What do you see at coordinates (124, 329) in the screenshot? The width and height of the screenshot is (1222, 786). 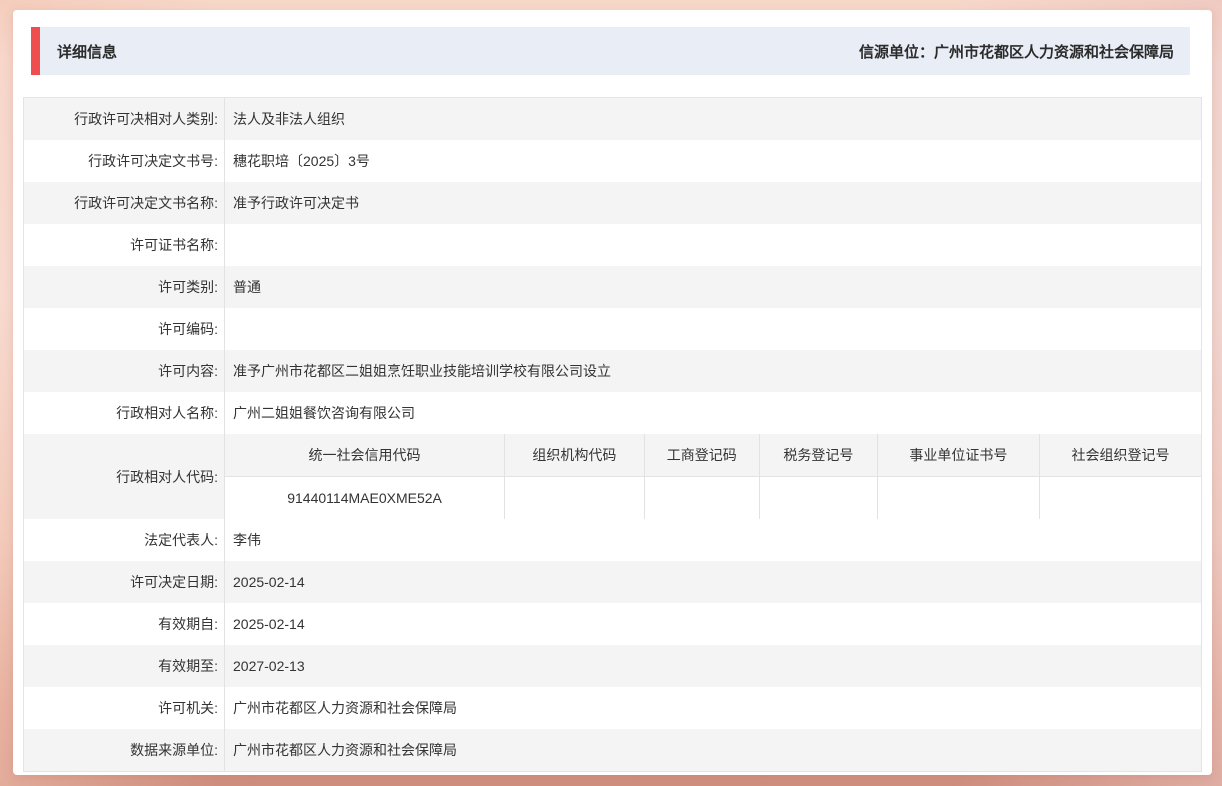 I see `row-label: 许可编码:` at bounding box center [124, 329].